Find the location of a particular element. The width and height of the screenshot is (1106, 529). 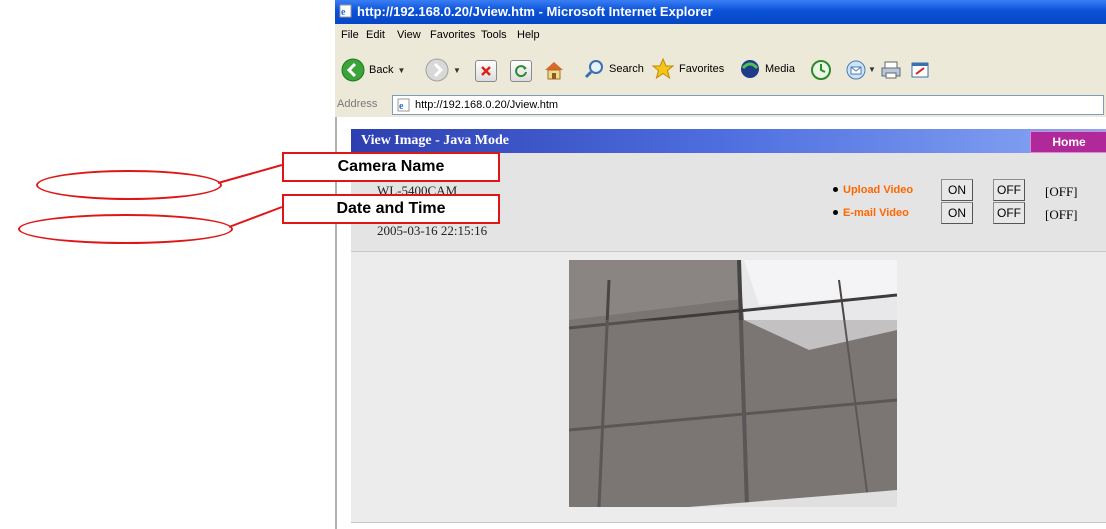

camera-name-callout: Camera Name is located at coordinates (391, 167).